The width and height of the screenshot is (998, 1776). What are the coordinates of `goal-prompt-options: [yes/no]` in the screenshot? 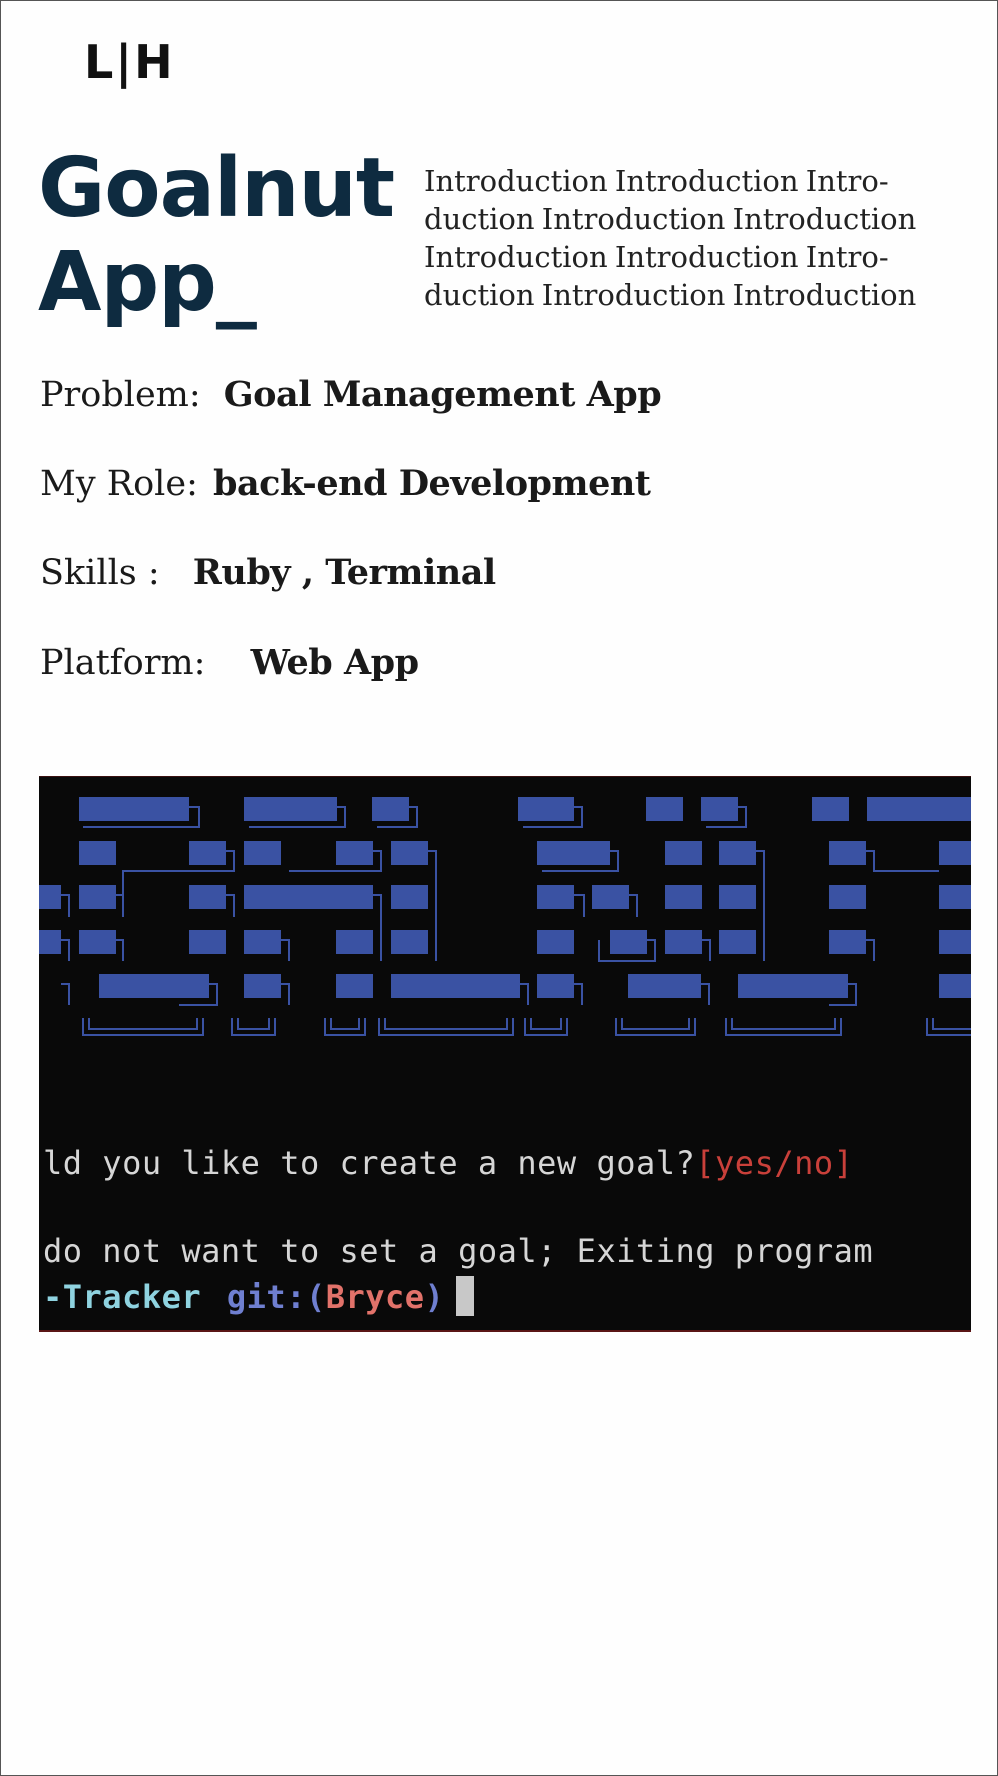 It's located at (774, 1163).